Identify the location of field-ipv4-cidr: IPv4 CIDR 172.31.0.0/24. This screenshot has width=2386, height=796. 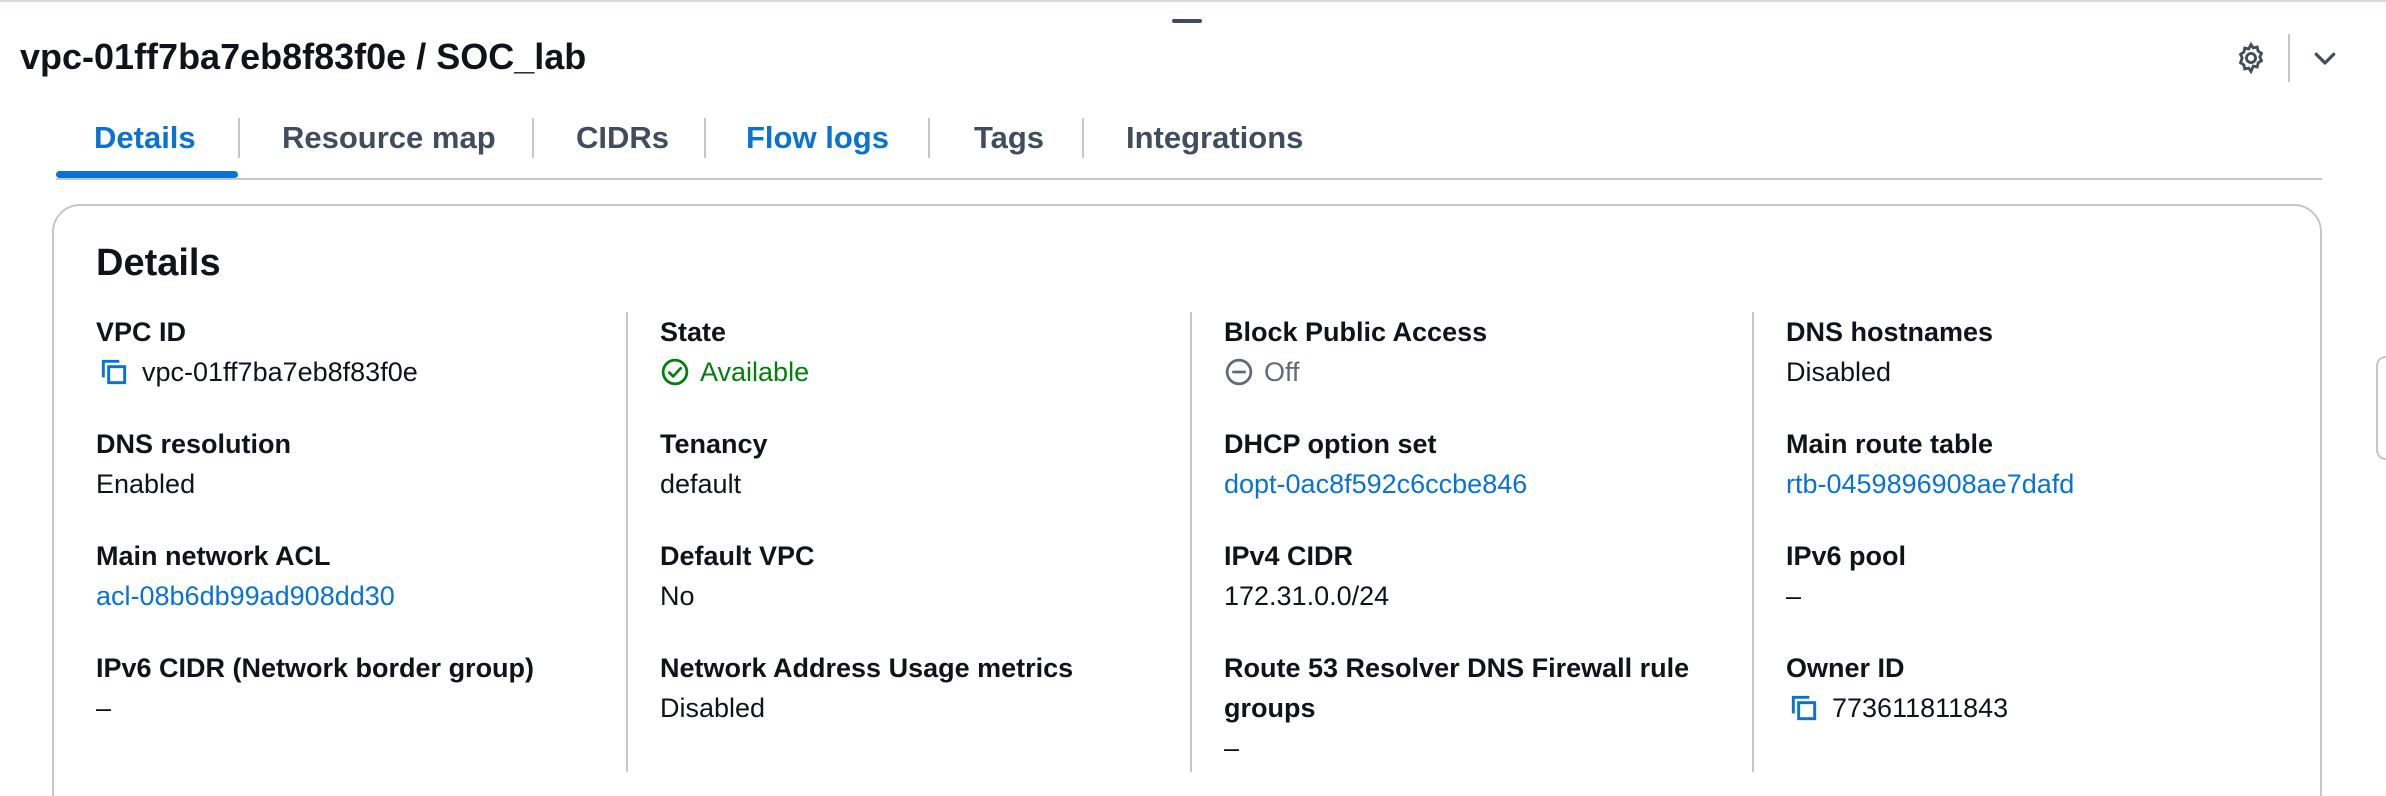
(1306, 576).